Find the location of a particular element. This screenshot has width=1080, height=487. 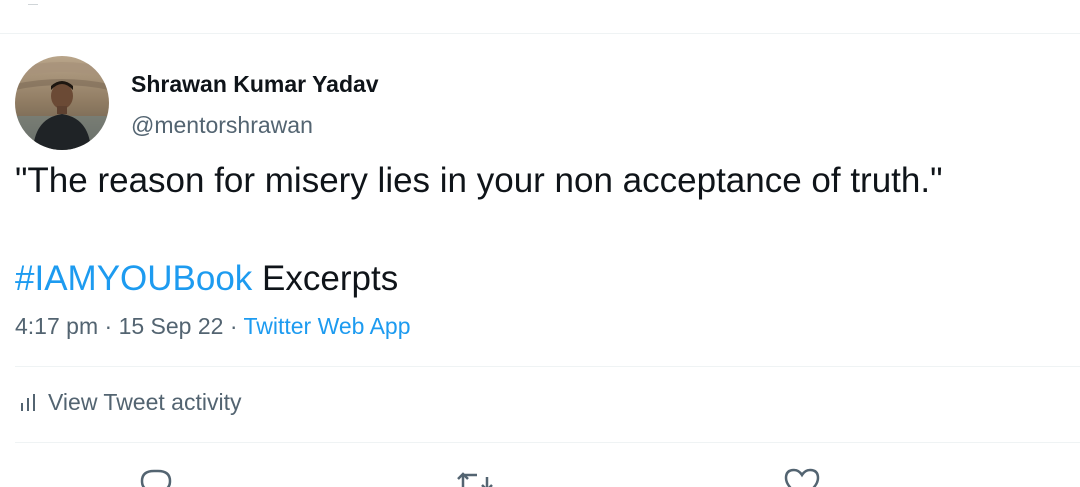

tweet-meta: 4:17 pm · 15 Sep 22 · Twitter Web App is located at coordinates (213, 326).